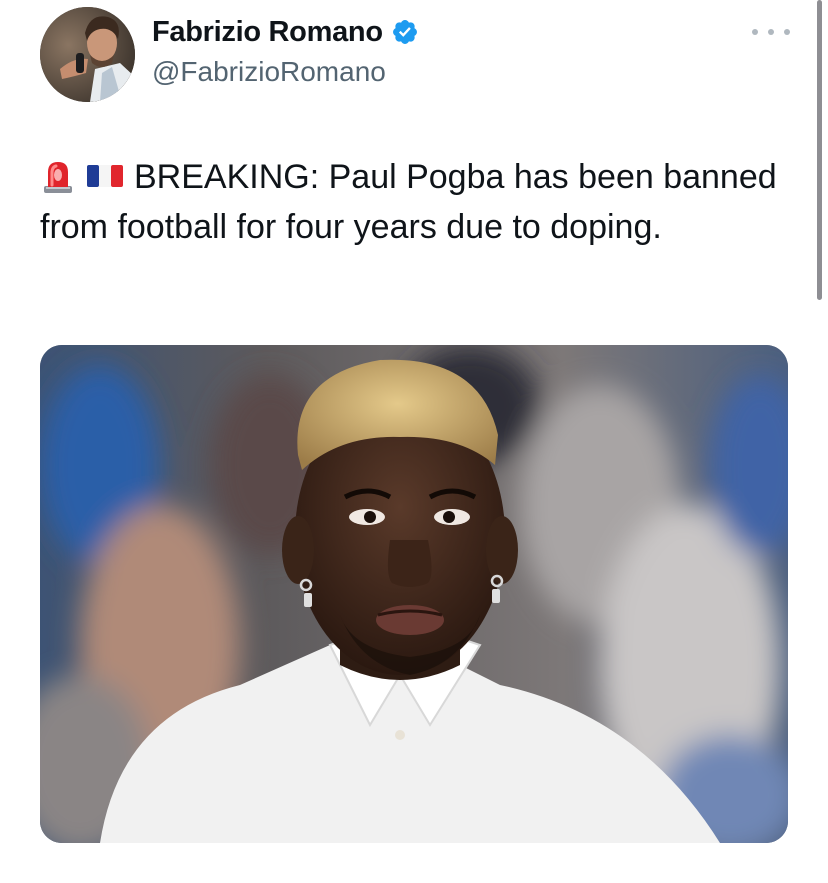 This screenshot has width=828, height=883. Describe the element at coordinates (404, 32) in the screenshot. I see `verified-badge-icon` at that location.